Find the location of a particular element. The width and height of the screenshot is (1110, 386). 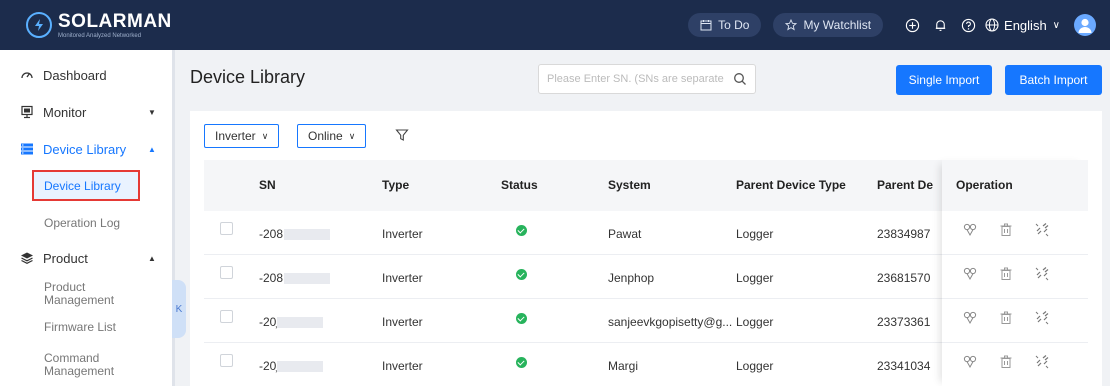

caret-down-icon: ▼ is located at coordinates (152, 112).